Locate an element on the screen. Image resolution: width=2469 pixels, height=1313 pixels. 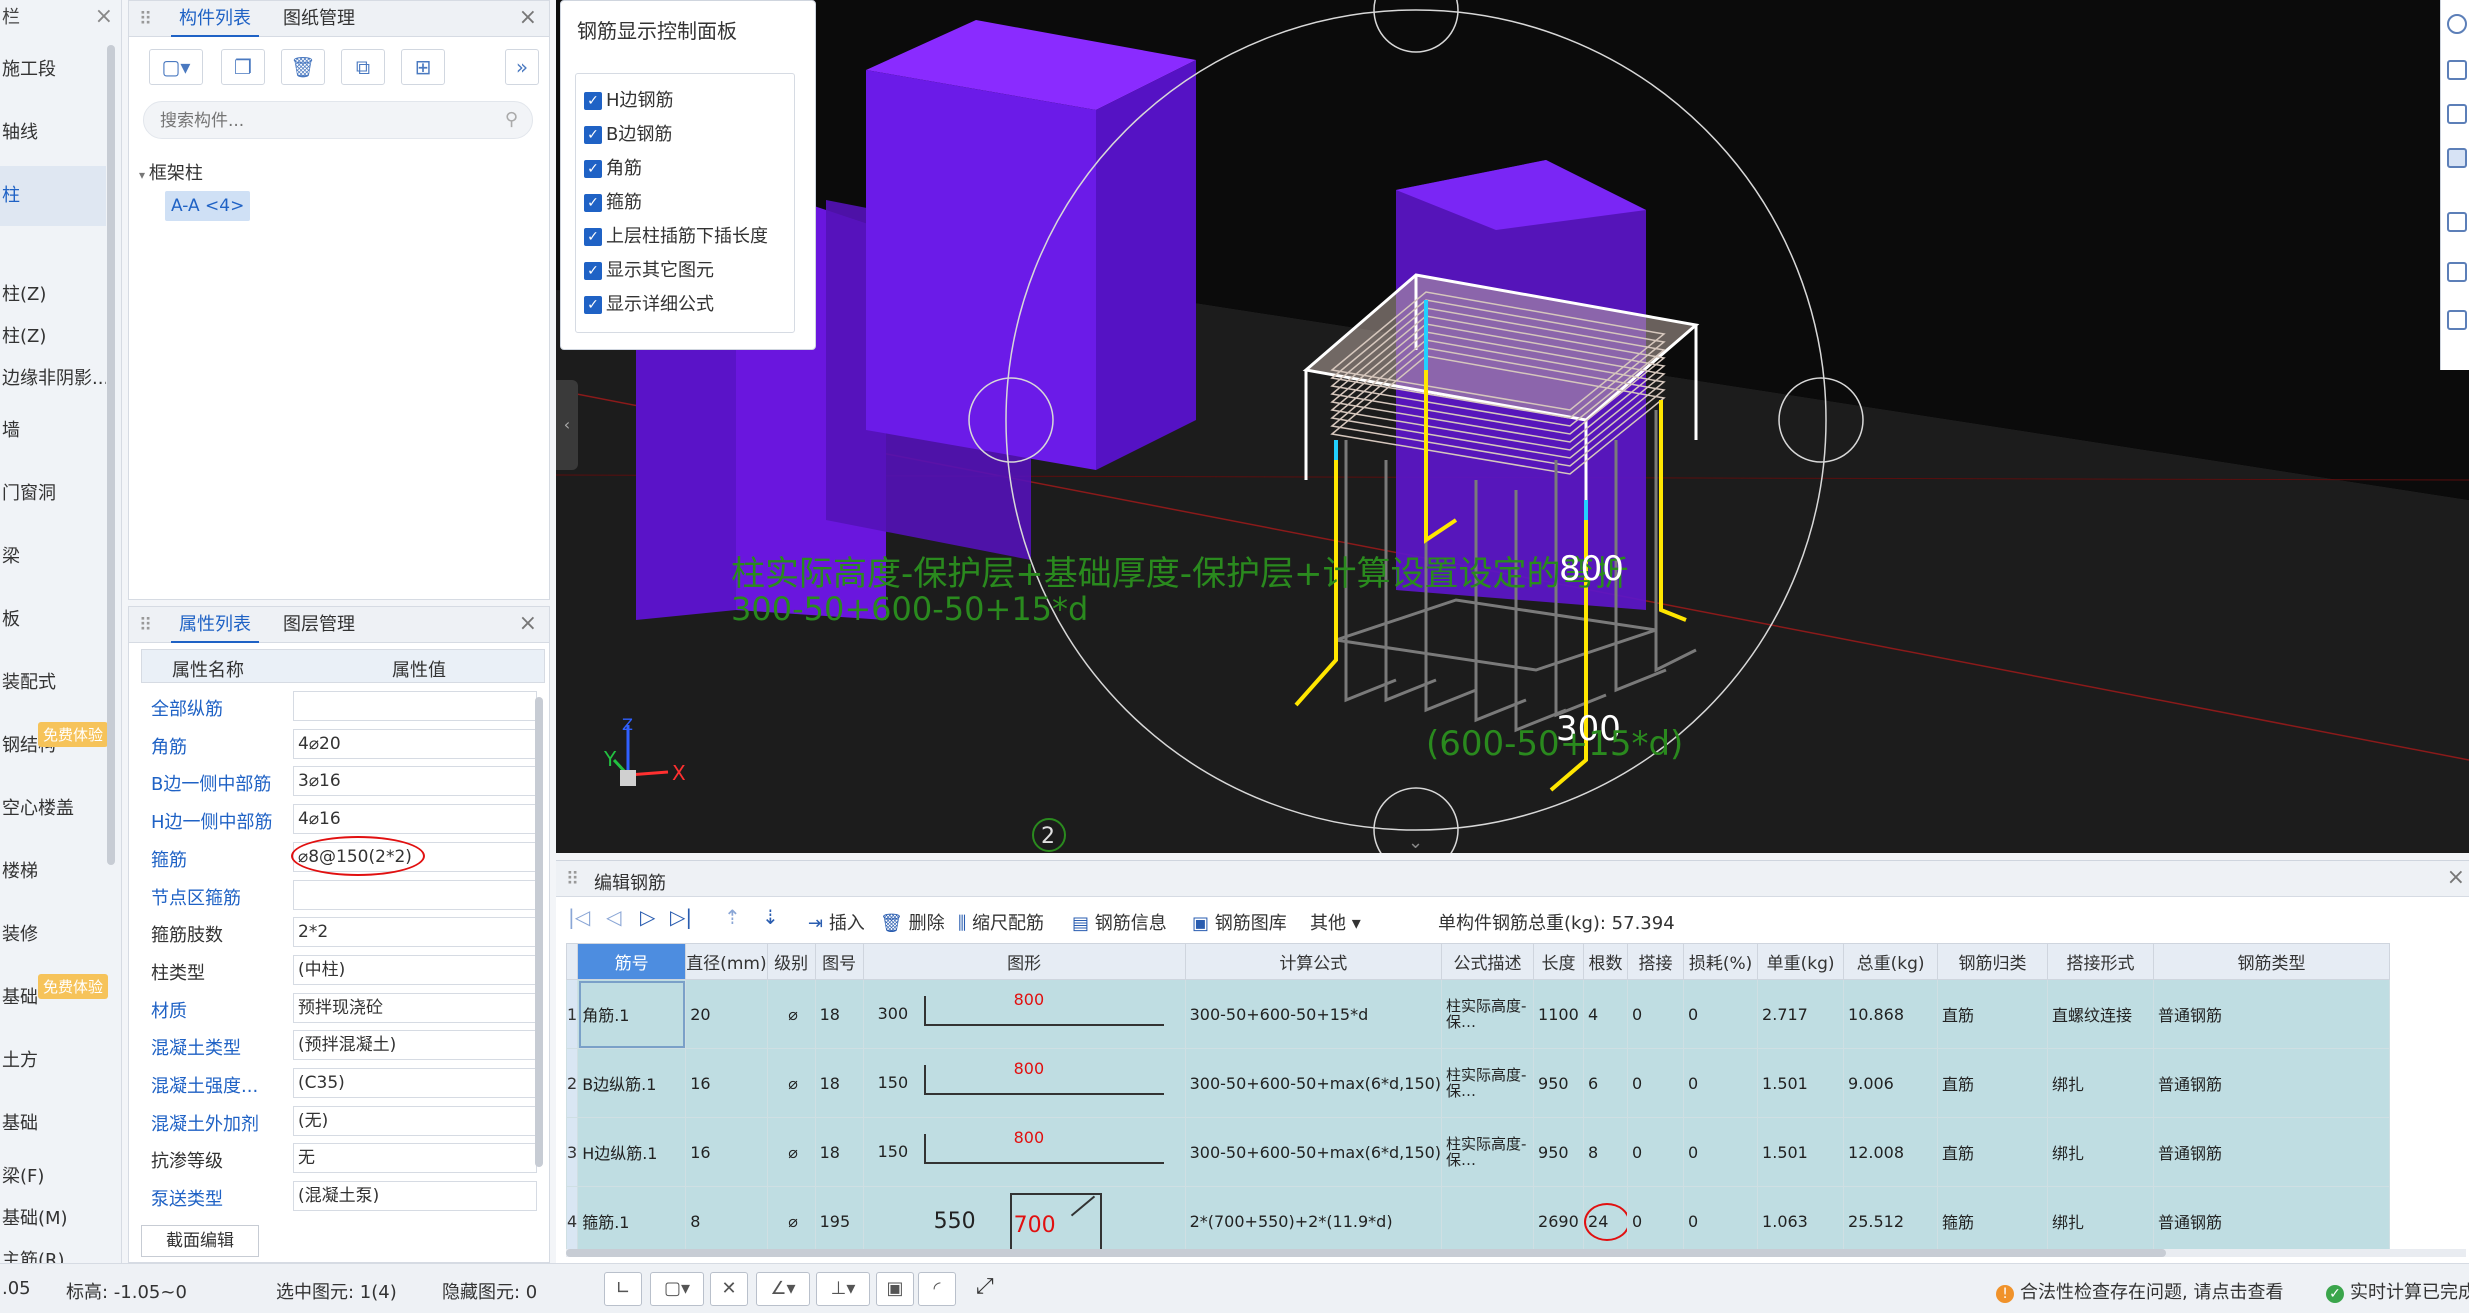
cell-total-weight: 10.868 is located at coordinates (1891, 1014).